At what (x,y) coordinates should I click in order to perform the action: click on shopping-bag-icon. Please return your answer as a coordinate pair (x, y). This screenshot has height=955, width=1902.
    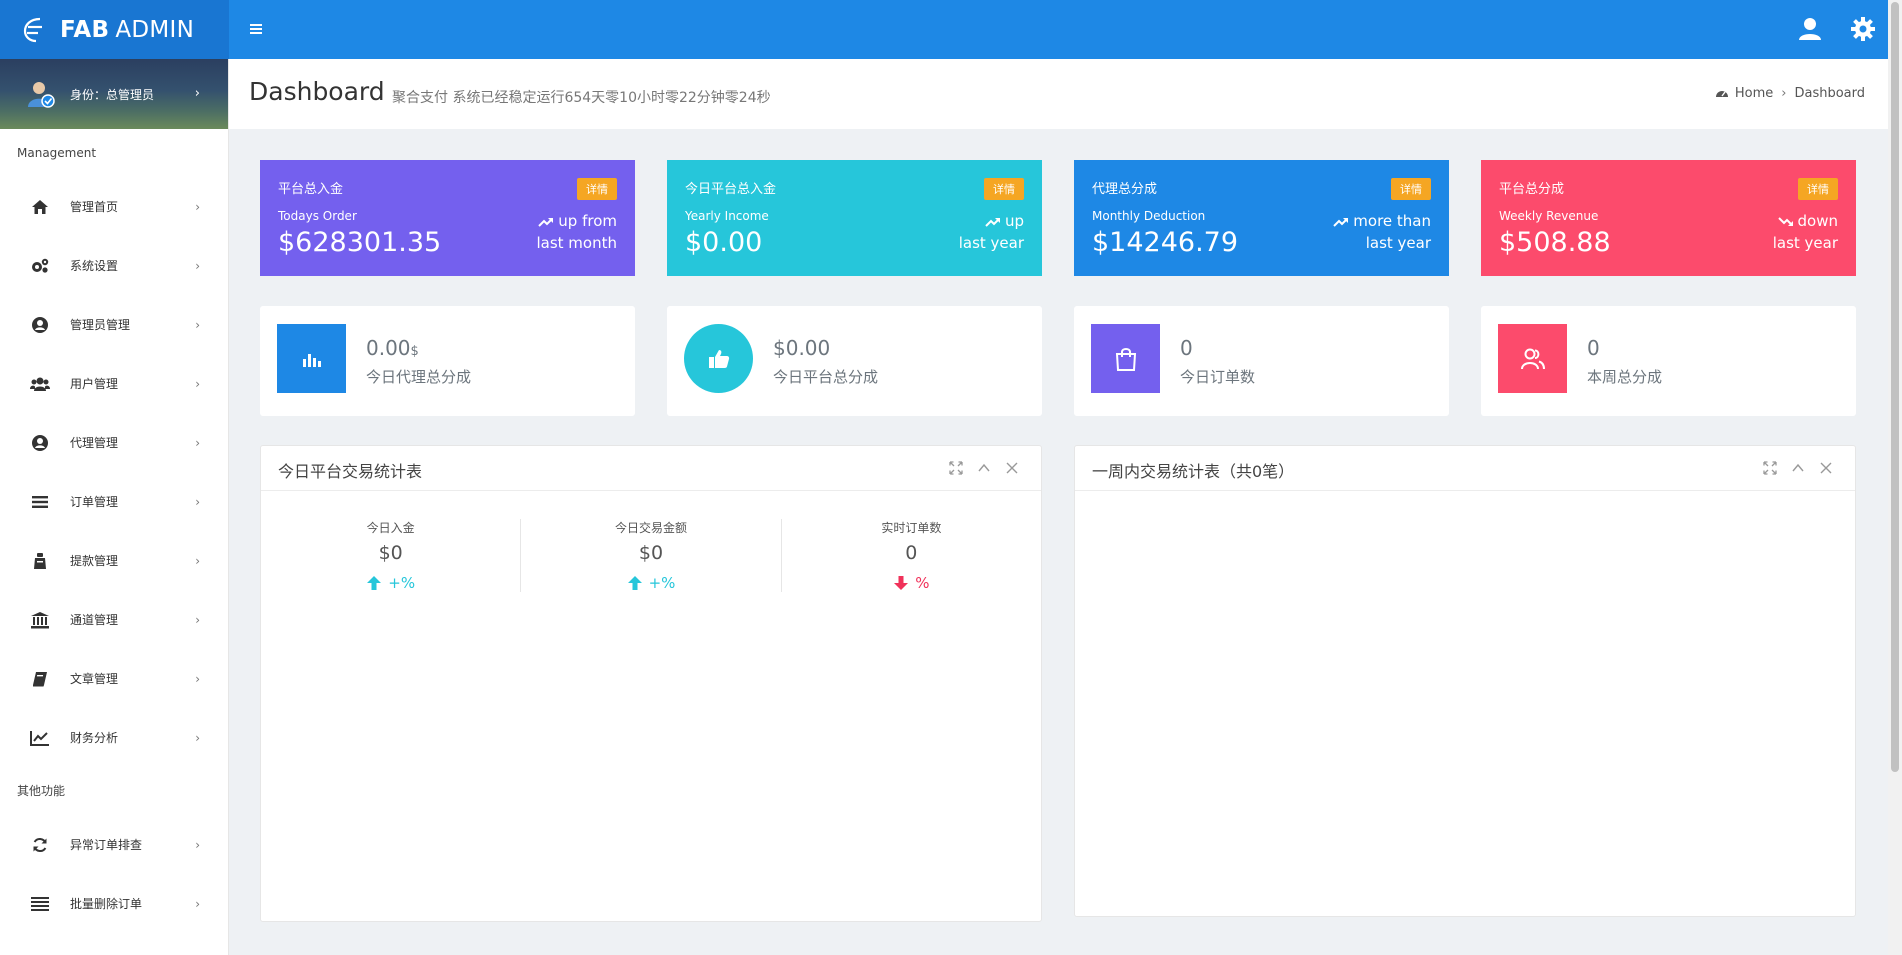
    Looking at the image, I should click on (1125, 359).